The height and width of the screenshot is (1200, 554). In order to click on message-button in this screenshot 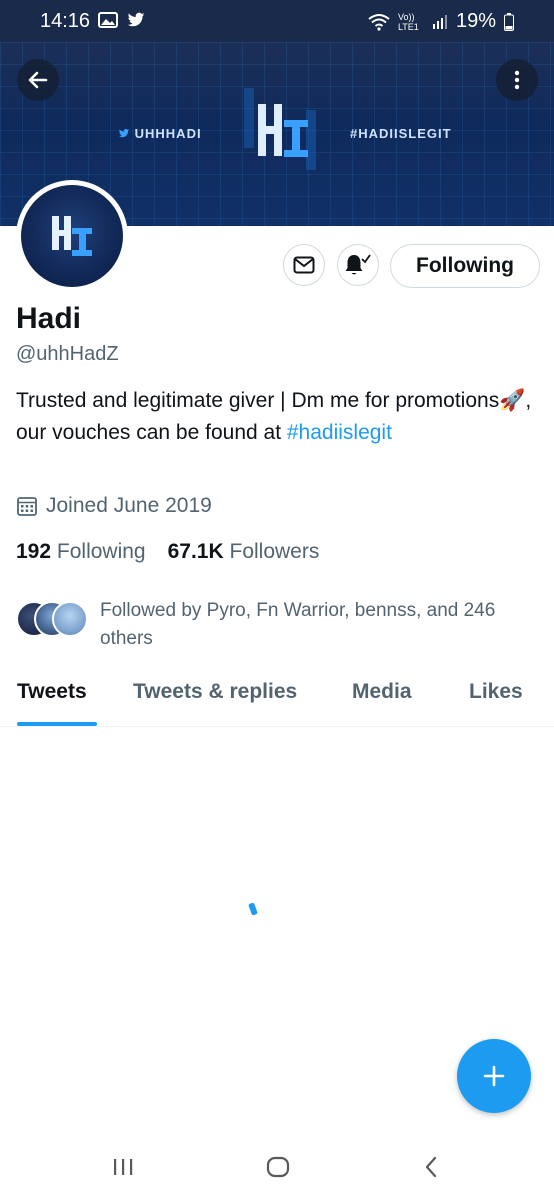, I will do `click(304, 265)`.